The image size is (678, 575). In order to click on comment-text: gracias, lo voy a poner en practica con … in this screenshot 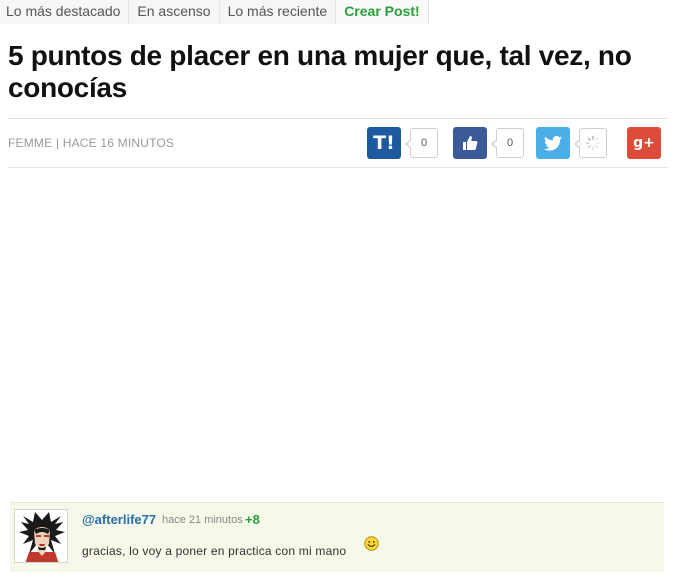, I will do `click(214, 551)`.